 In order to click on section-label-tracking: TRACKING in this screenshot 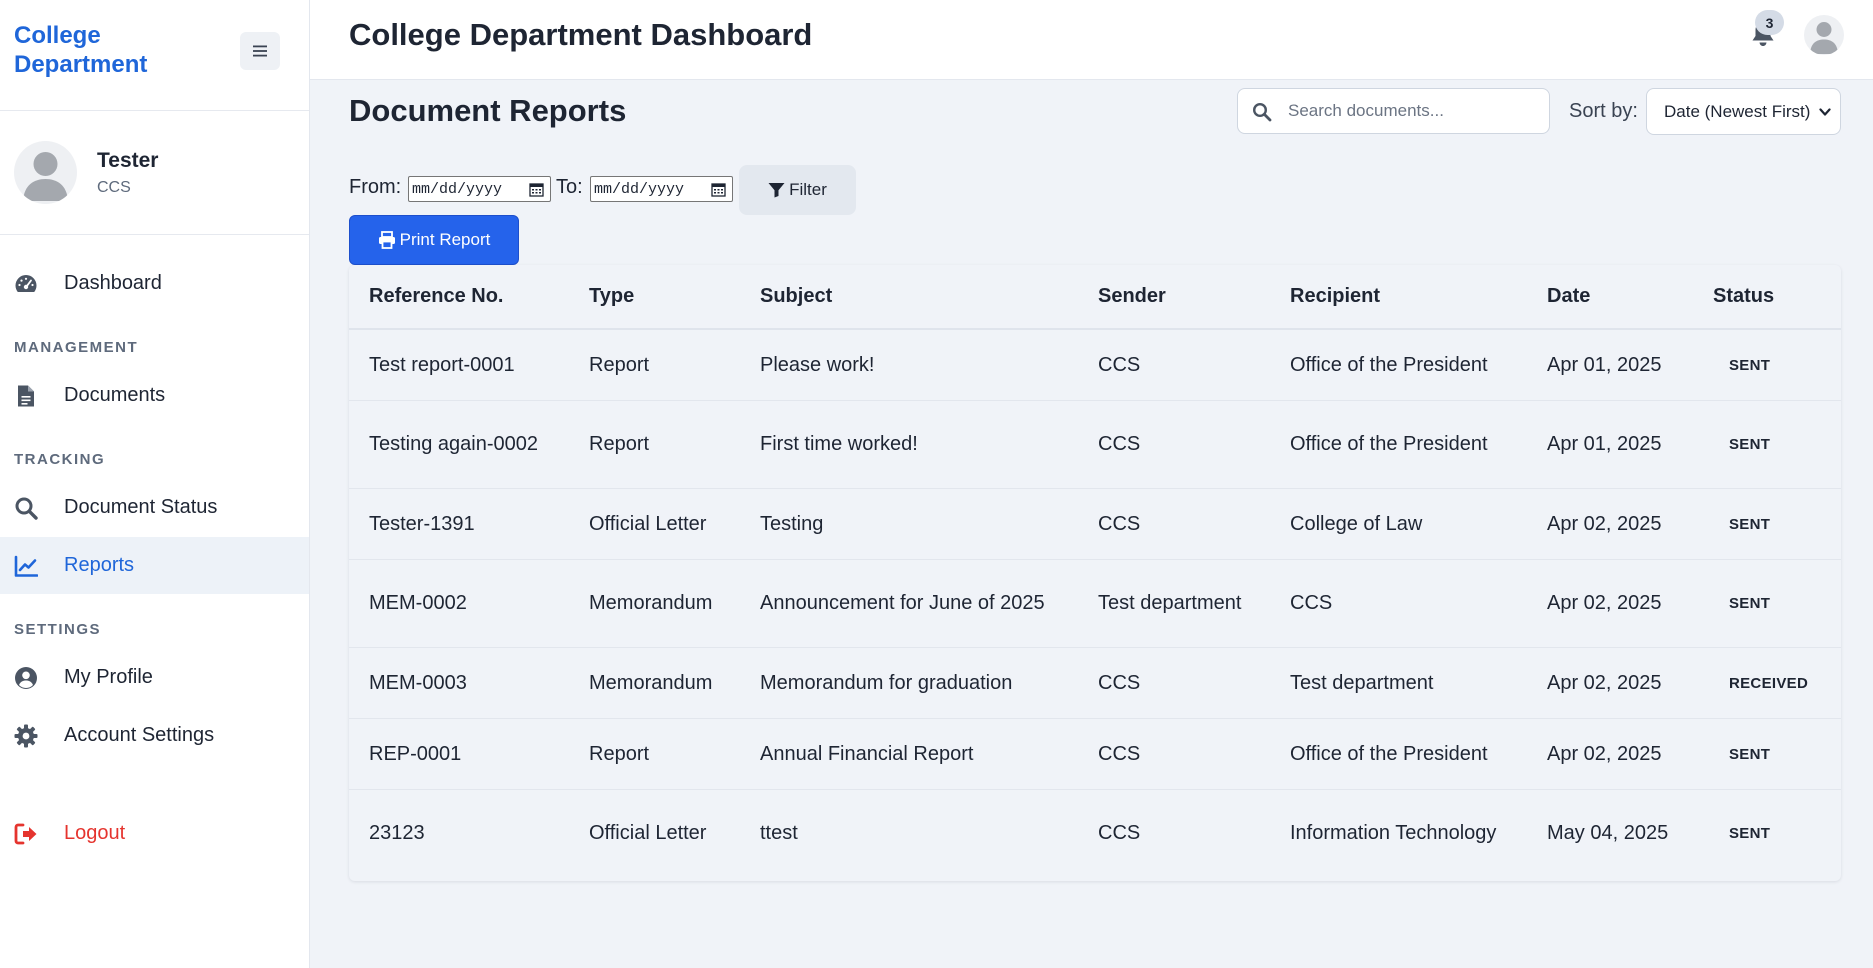, I will do `click(60, 459)`.